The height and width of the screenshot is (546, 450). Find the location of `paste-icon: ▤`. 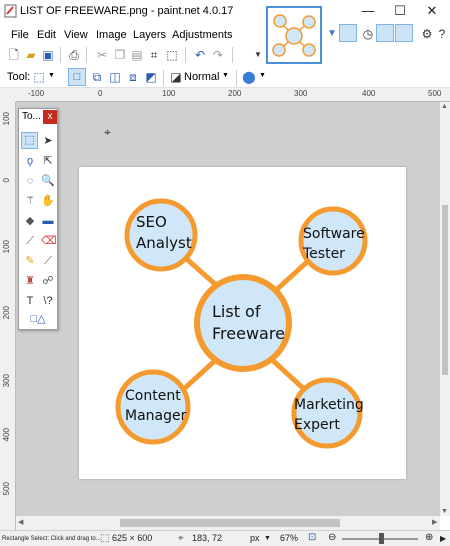

paste-icon: ▤ is located at coordinates (137, 55).